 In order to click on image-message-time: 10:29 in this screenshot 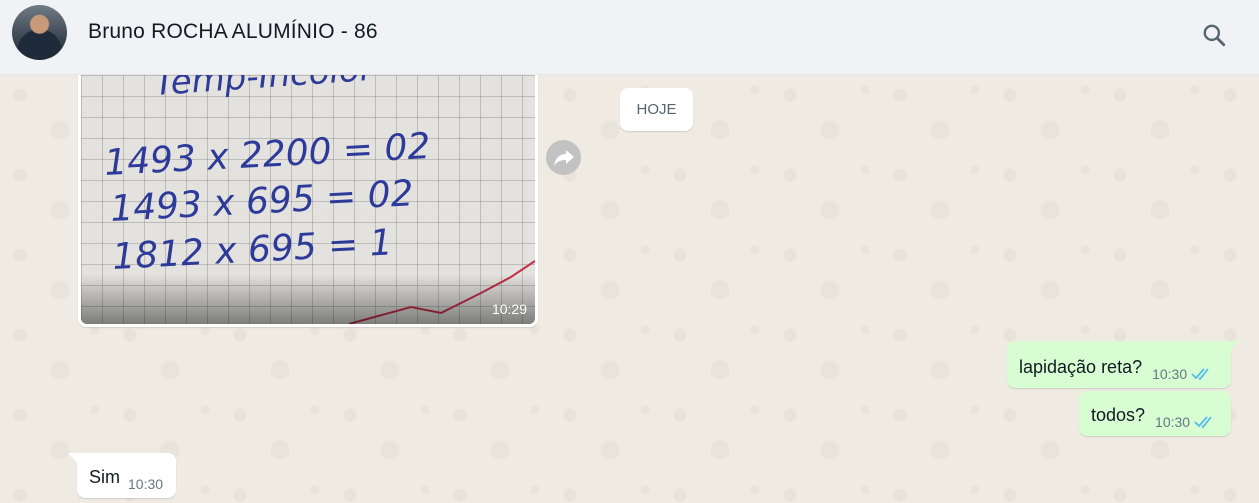, I will do `click(509, 309)`.